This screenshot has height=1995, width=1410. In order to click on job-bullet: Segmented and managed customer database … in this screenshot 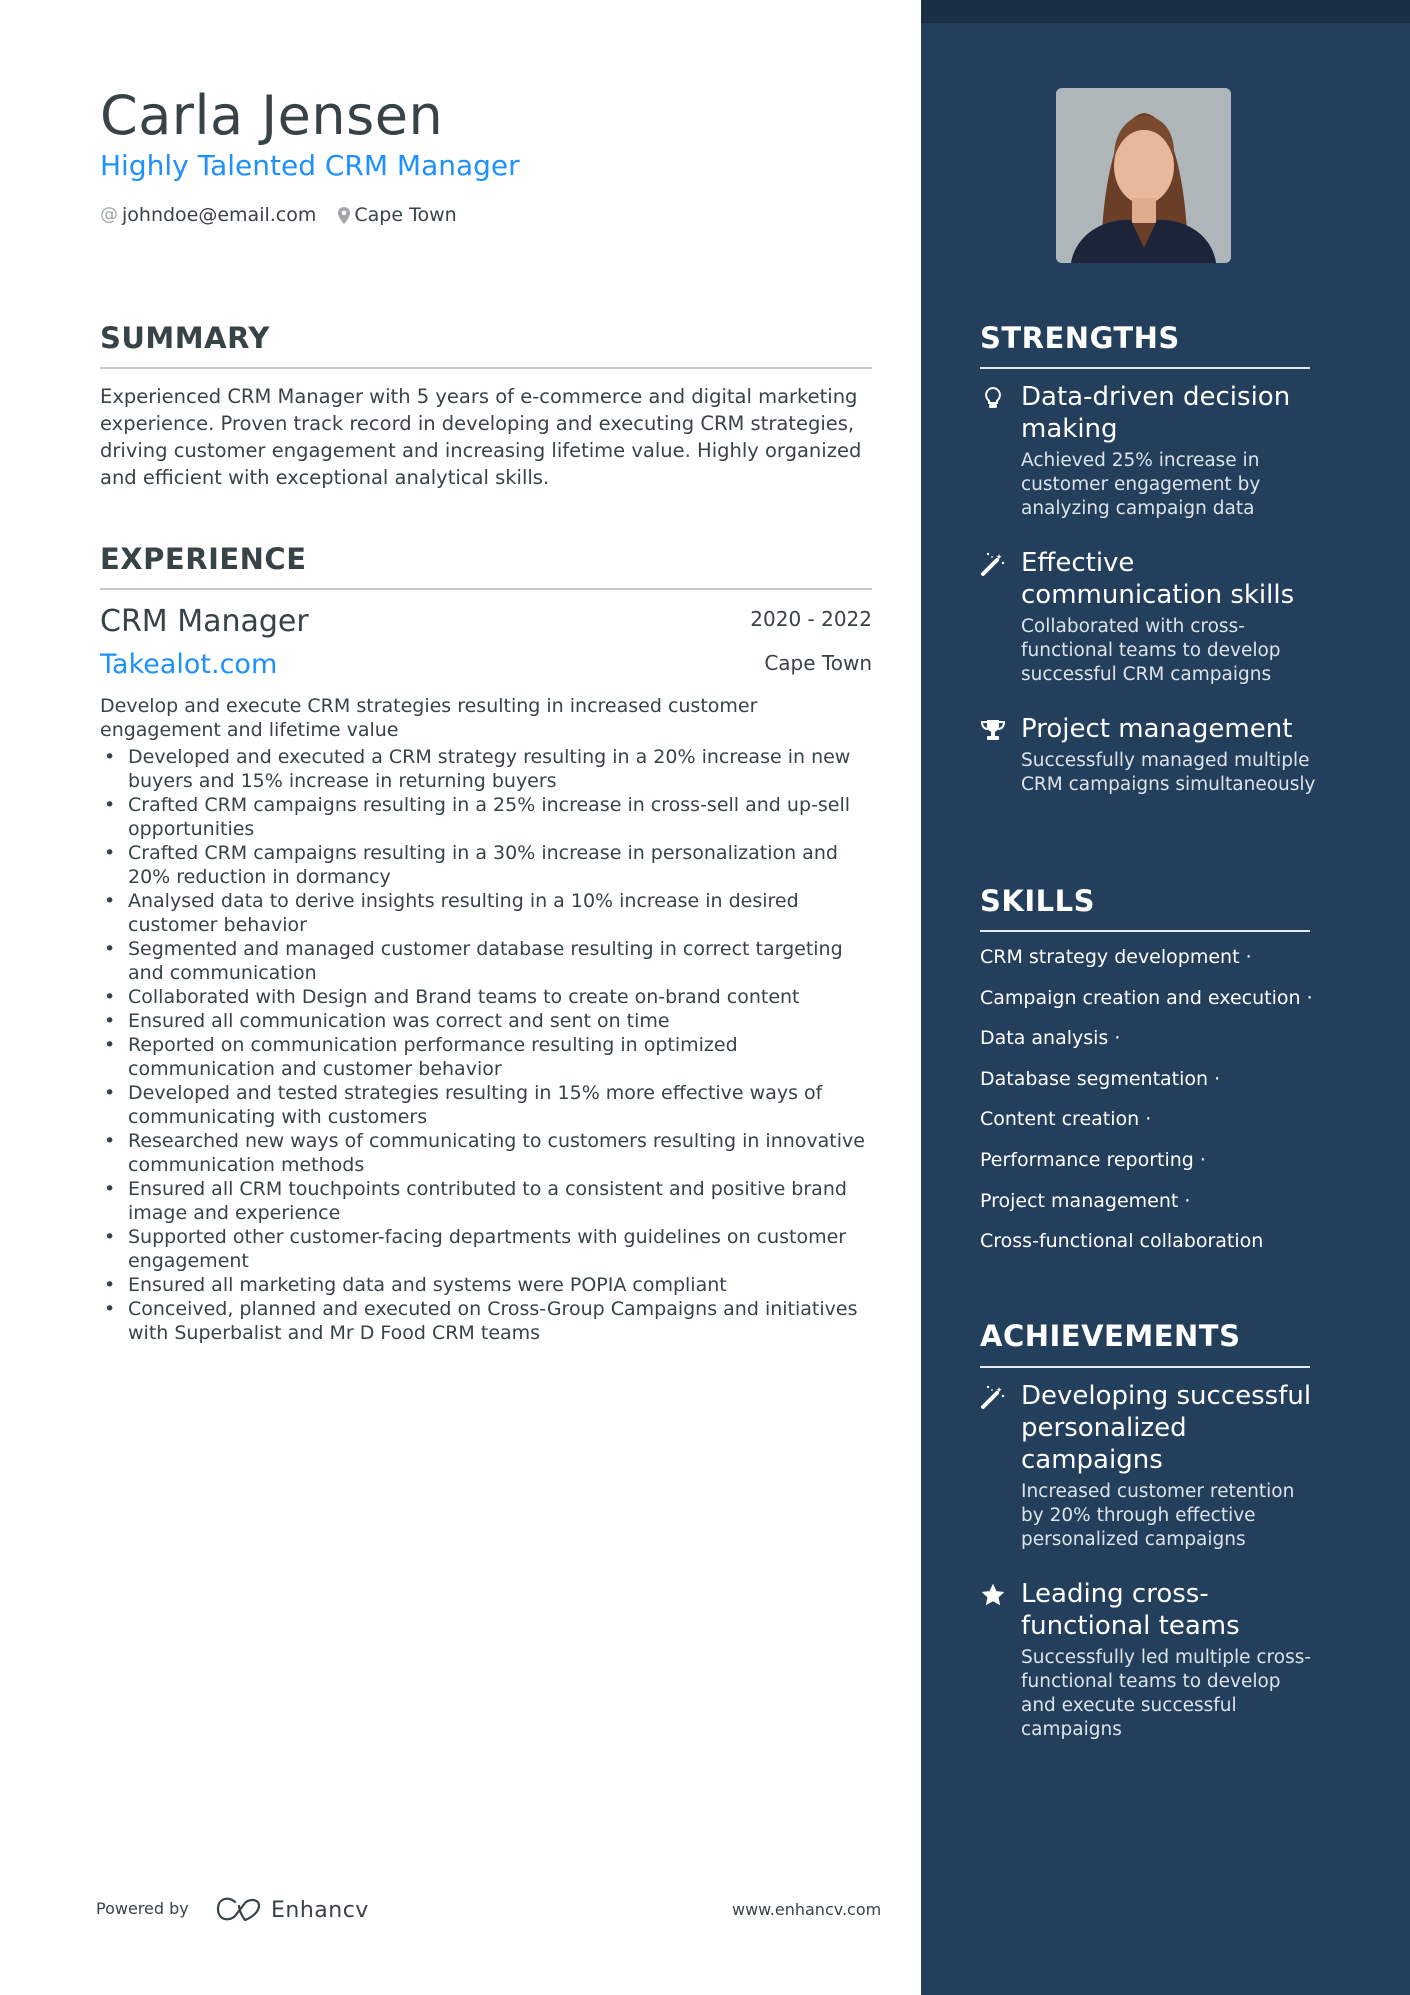, I will do `click(487, 961)`.